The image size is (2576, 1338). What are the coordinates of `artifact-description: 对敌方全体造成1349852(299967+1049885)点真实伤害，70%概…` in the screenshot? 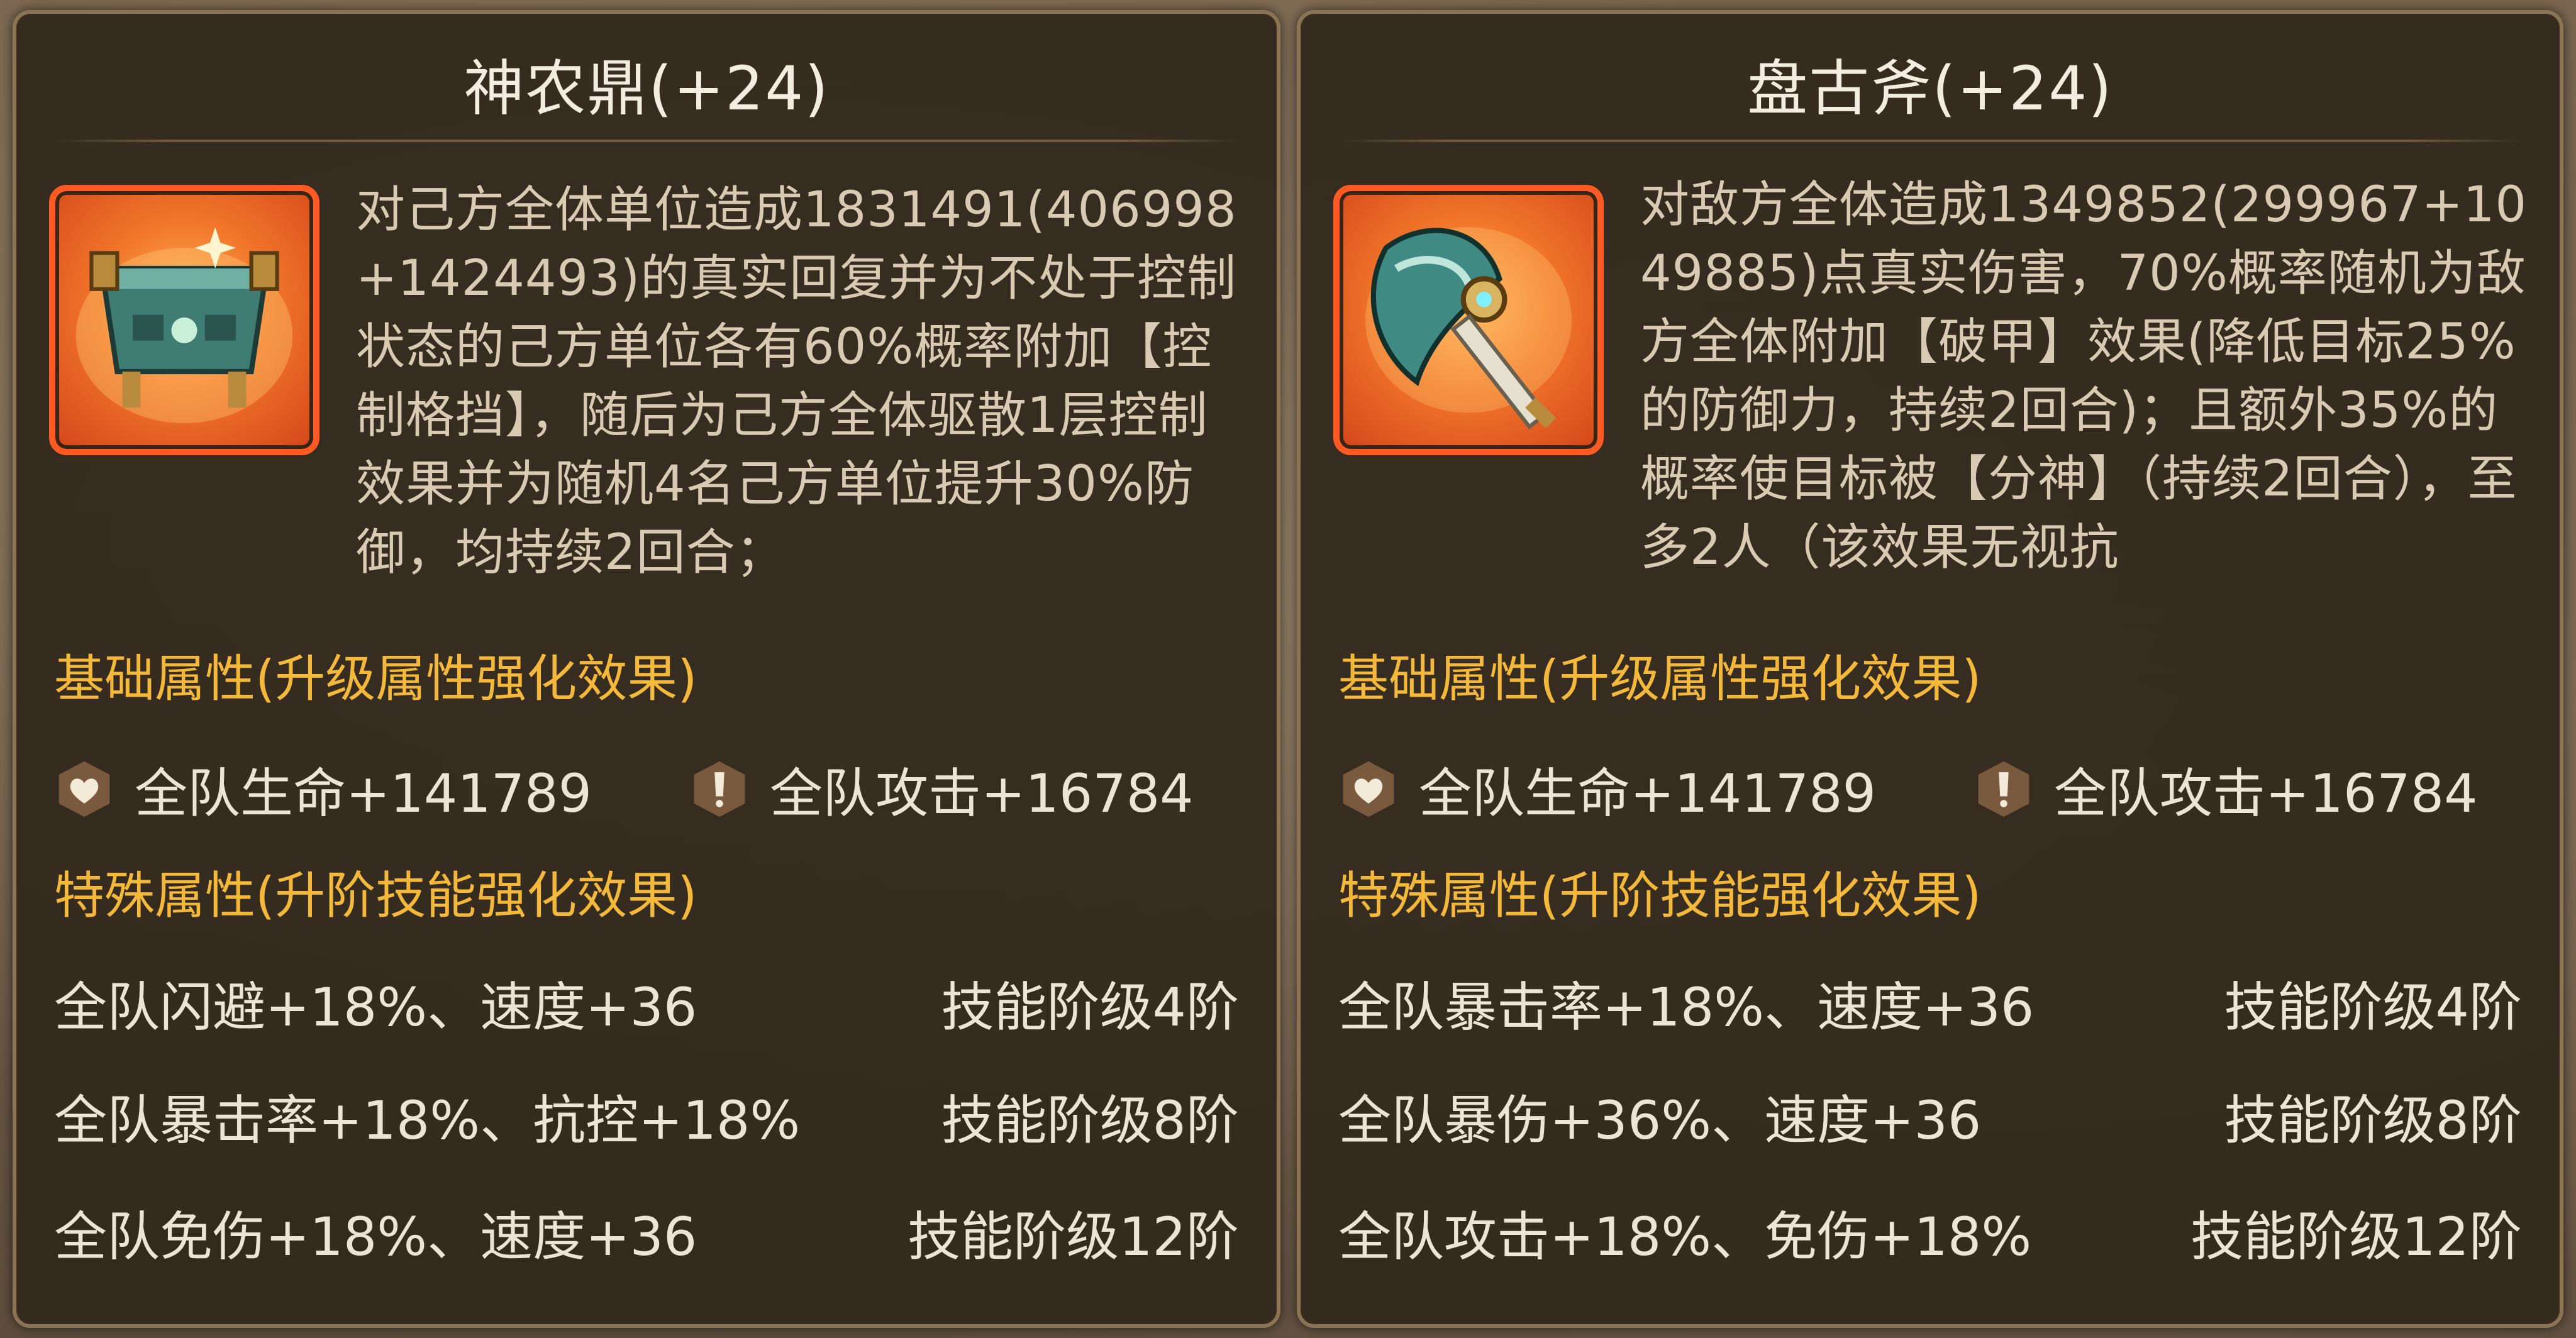 It's located at (2084, 376).